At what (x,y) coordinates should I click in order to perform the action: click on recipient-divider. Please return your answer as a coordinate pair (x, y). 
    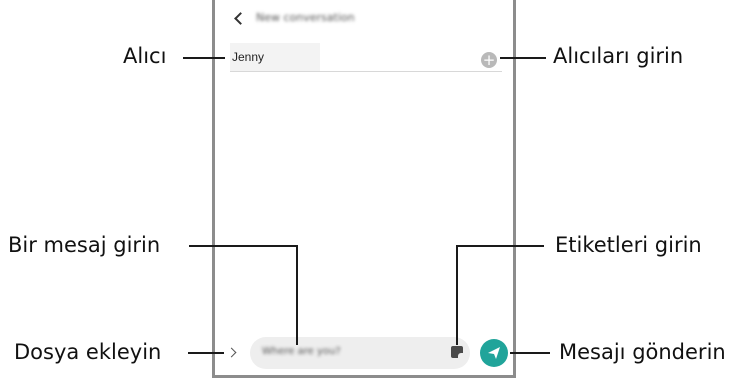
    Looking at the image, I should click on (366, 71).